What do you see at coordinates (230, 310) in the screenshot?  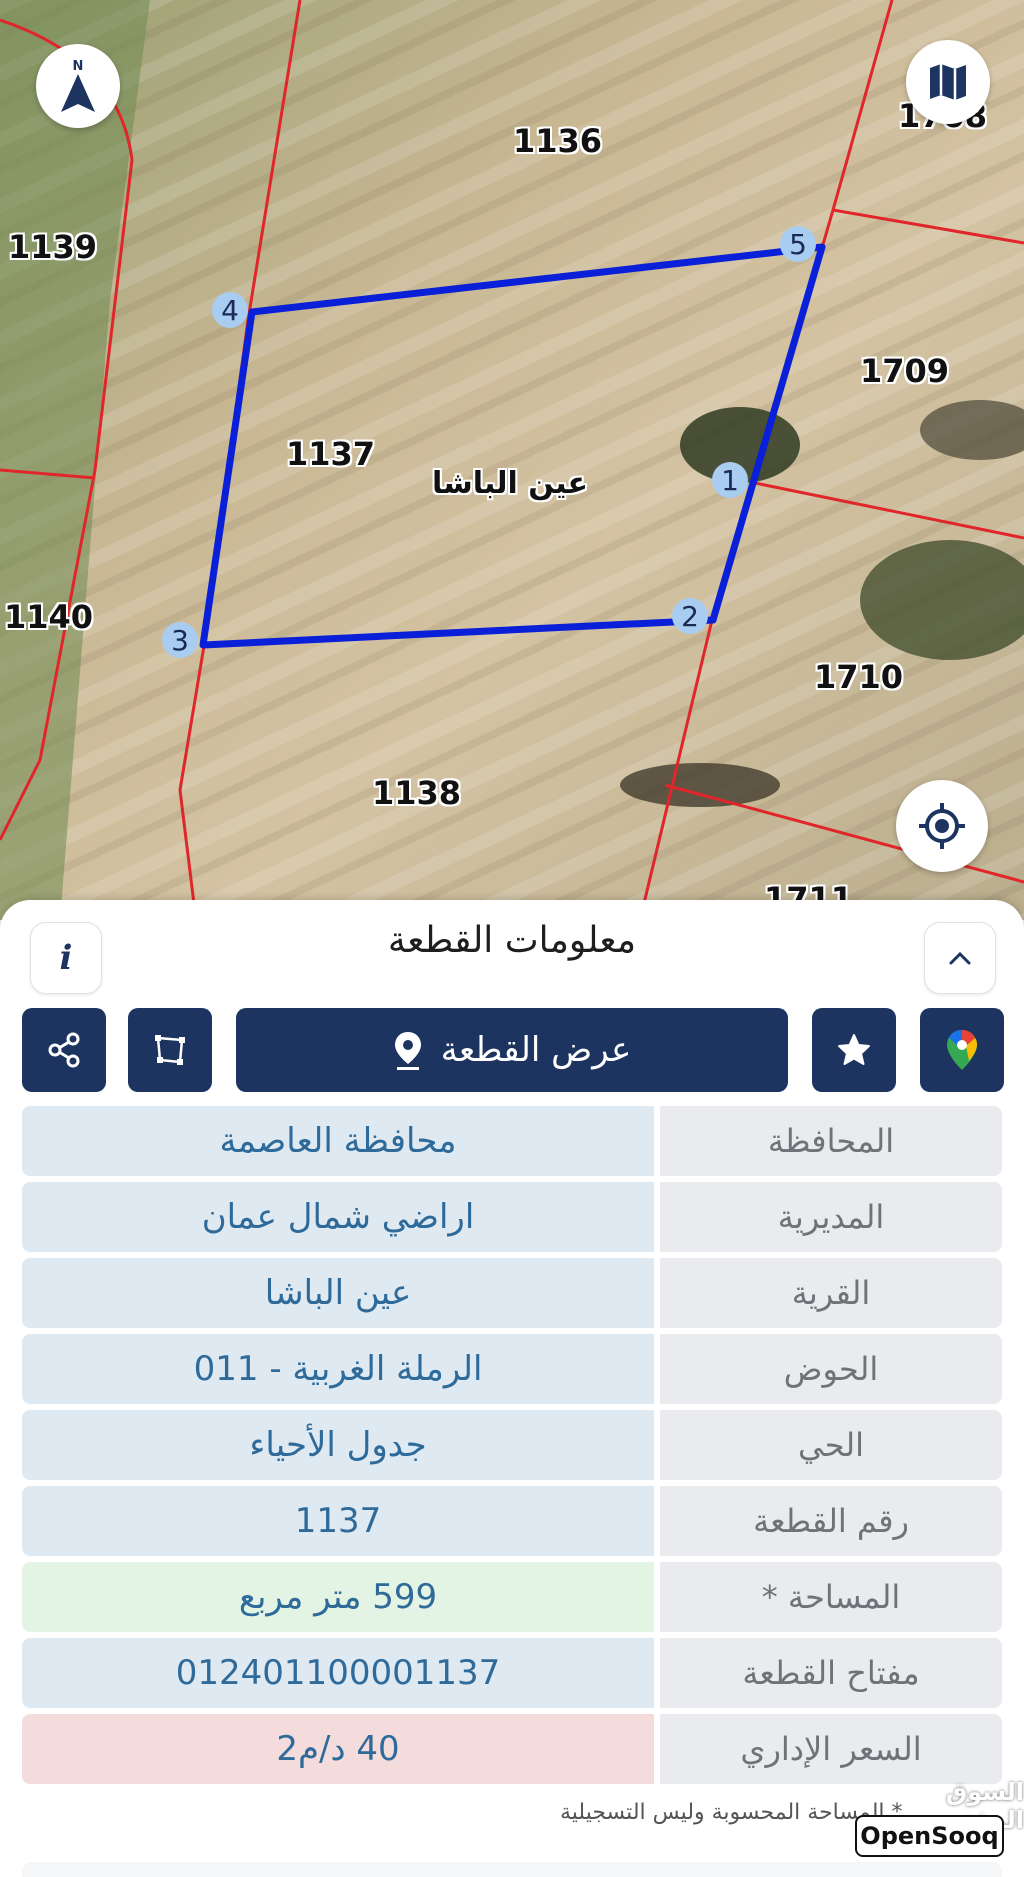 I see `vertex-marker-4: 4` at bounding box center [230, 310].